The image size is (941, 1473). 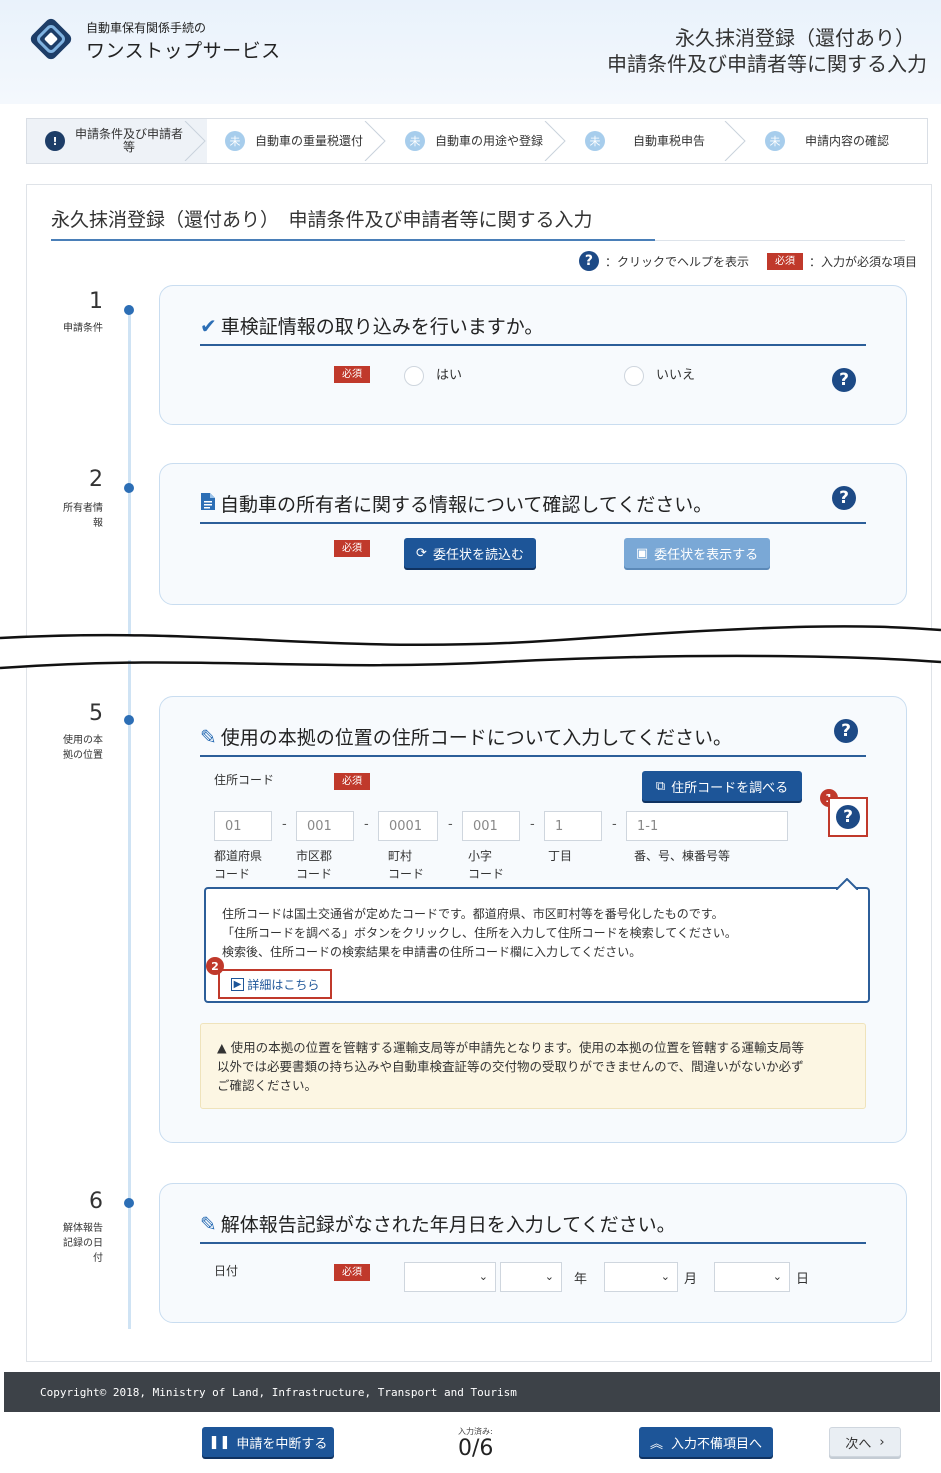 What do you see at coordinates (322, 220) in the screenshot?
I see `page-title: 永久抹消登録（還付あり） 申請条件及び申請者等に関する入力` at bounding box center [322, 220].